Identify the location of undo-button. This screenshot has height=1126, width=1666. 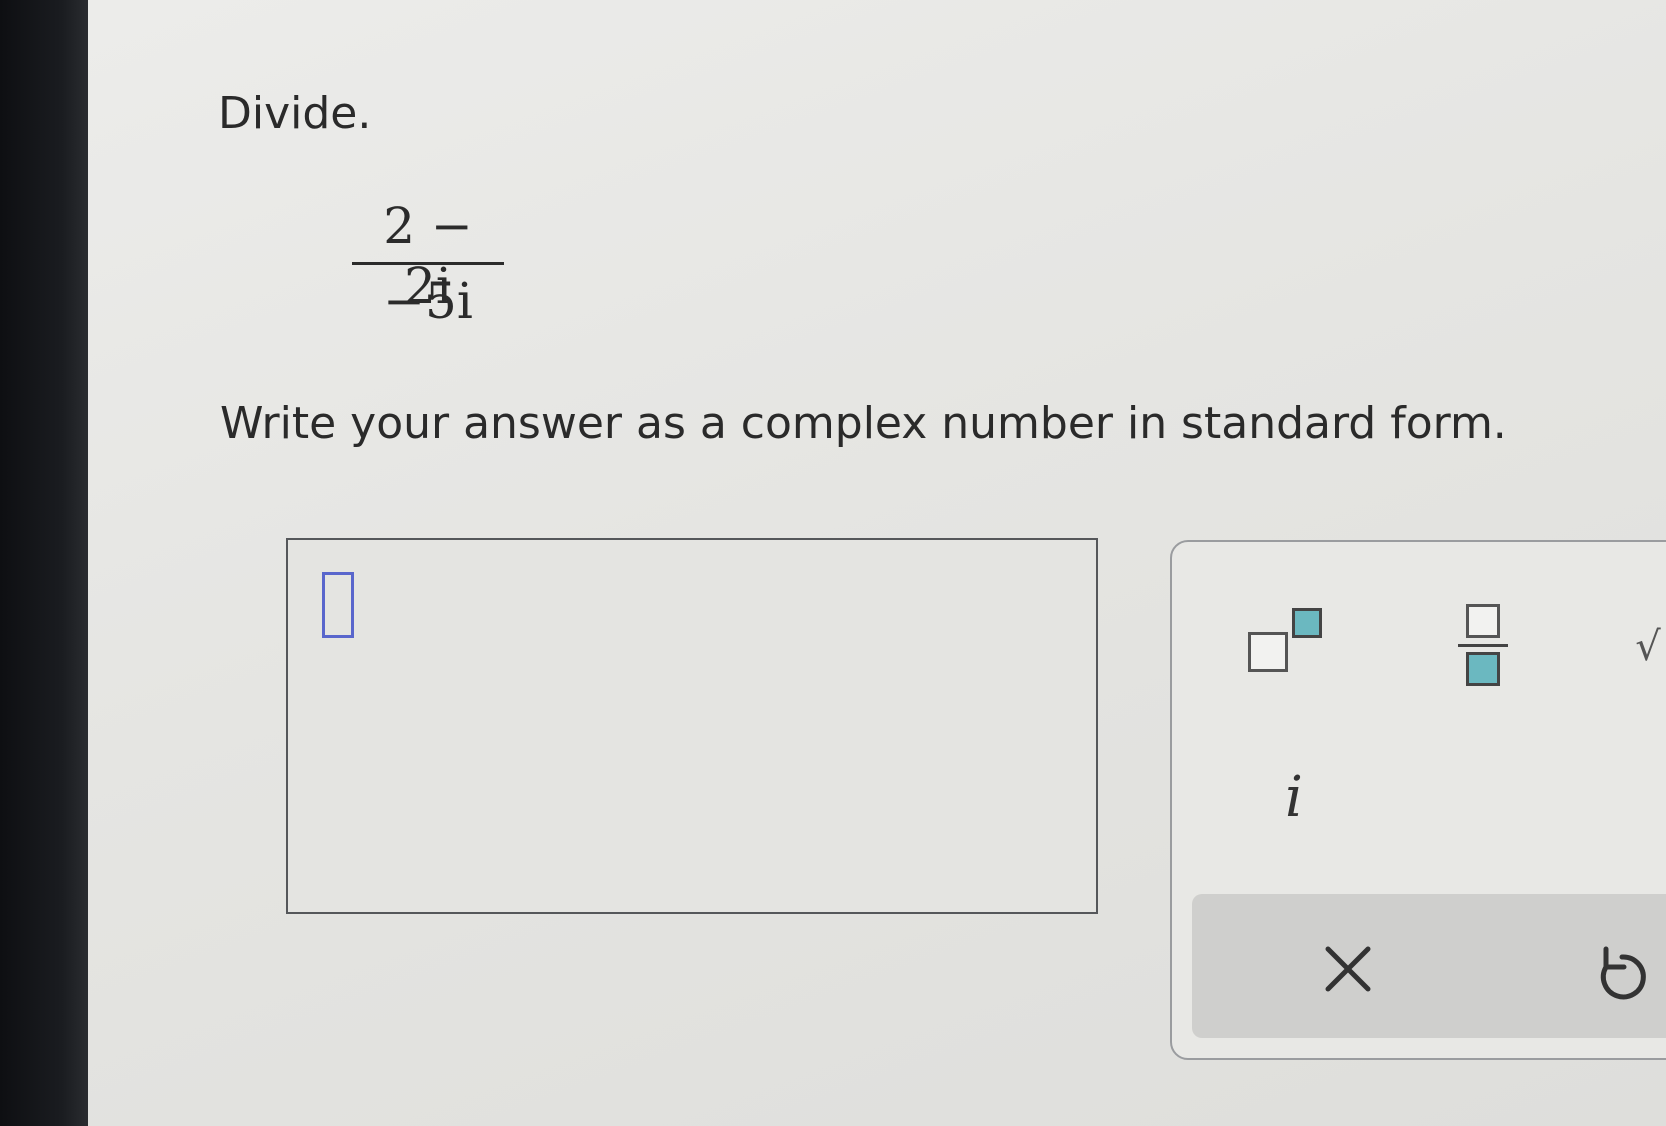
(1616, 974).